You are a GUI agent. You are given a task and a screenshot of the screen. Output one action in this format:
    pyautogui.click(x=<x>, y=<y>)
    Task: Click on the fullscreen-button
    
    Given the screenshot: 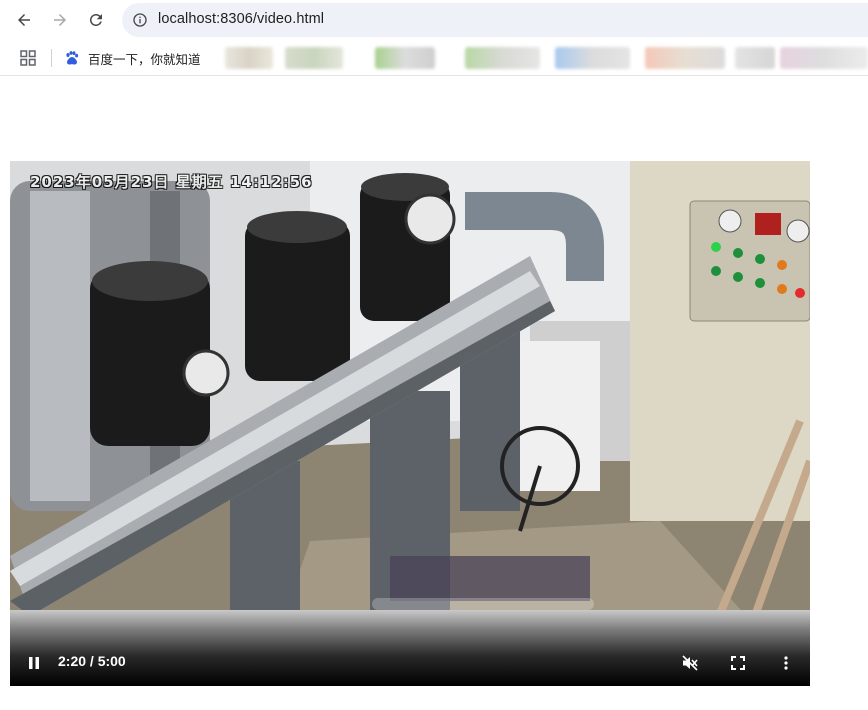 What is the action you would take?
    pyautogui.click(x=738, y=663)
    